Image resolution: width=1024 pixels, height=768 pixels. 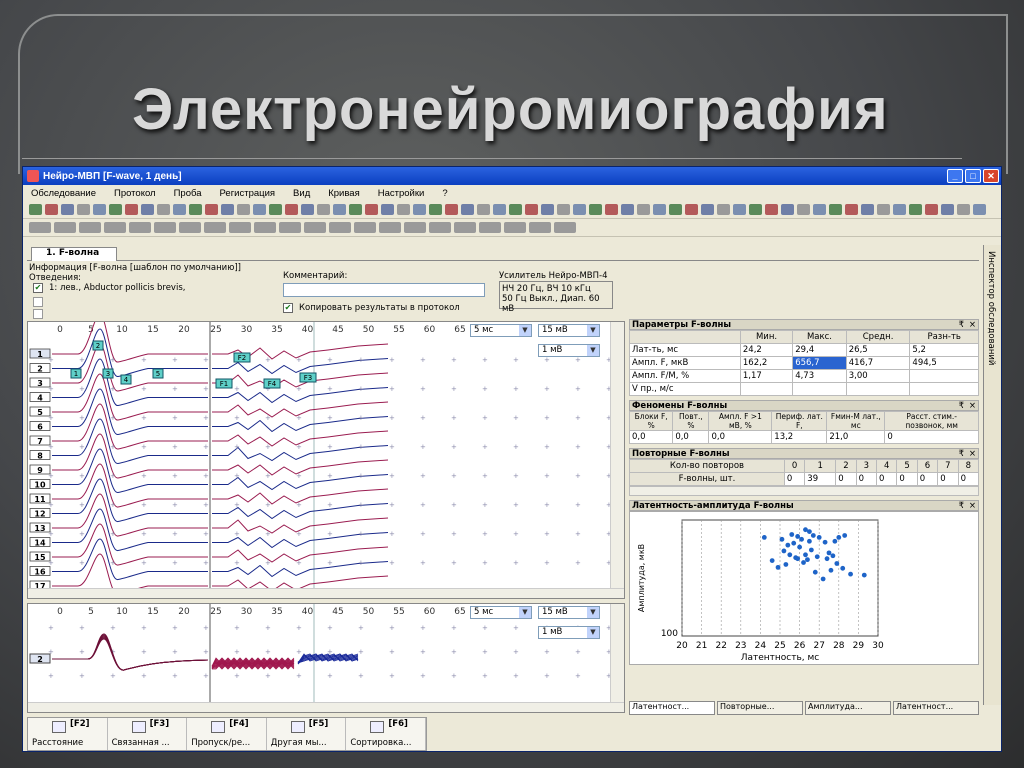 What do you see at coordinates (972, 325) in the screenshot?
I see `close-panel-icon: ×` at bounding box center [972, 325].